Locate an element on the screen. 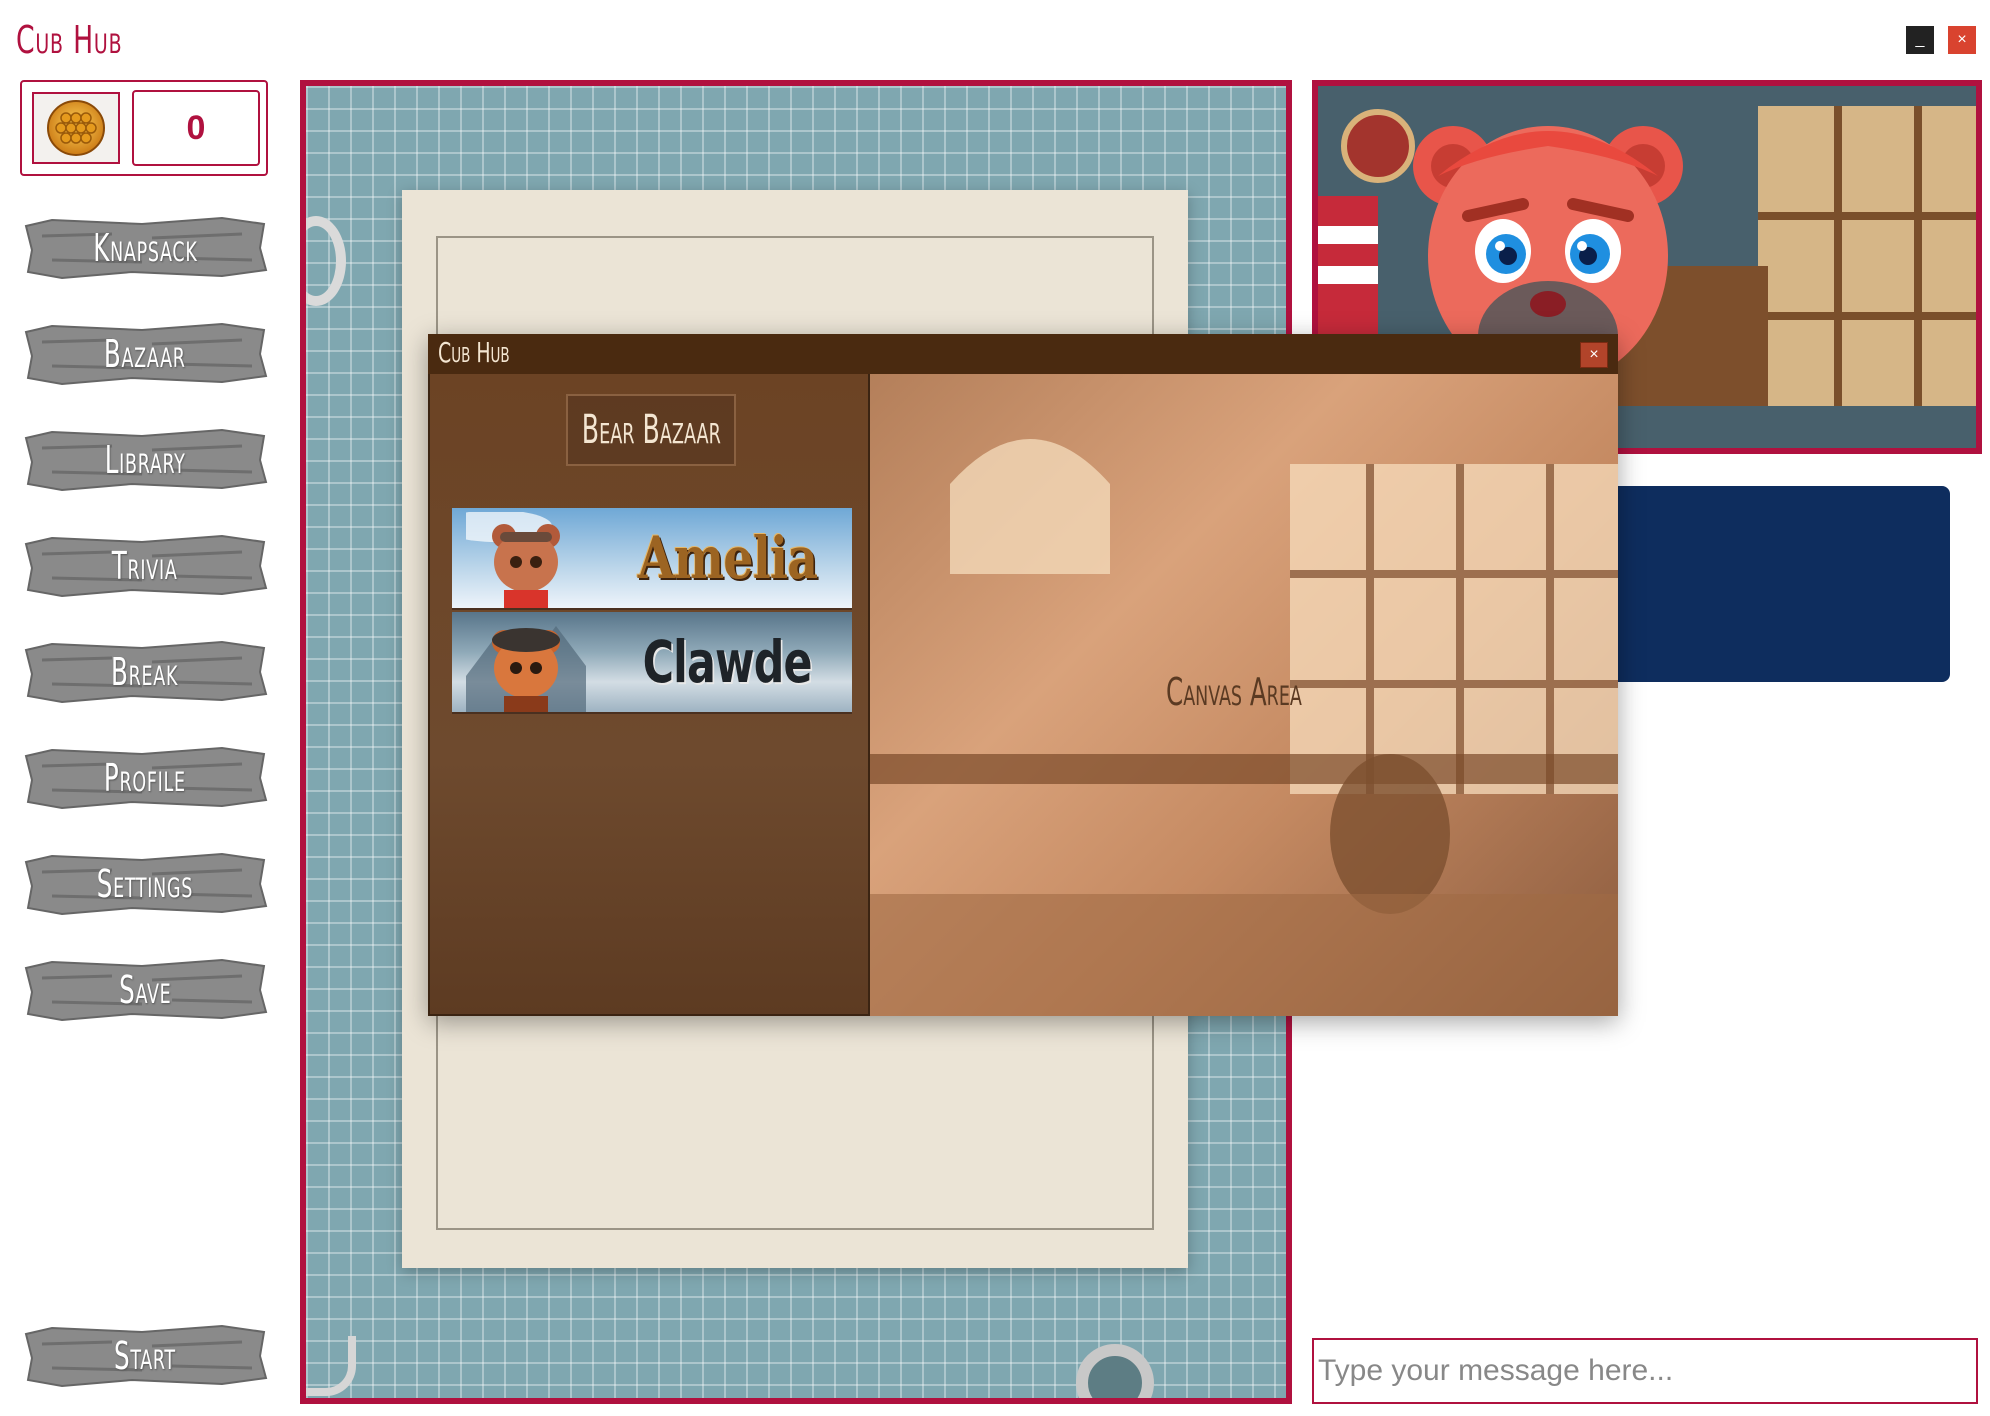  grommet-decoration is located at coordinates (1115, 1371).